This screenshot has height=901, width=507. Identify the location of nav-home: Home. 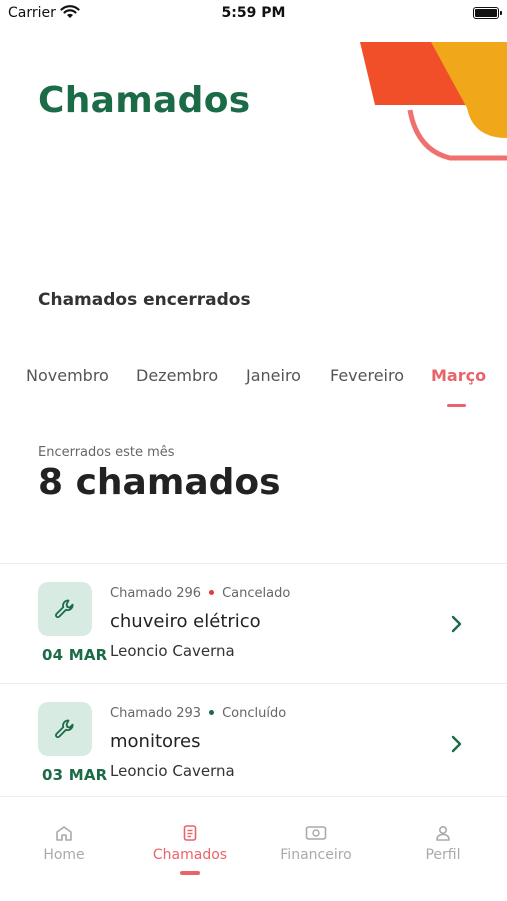
(64, 849).